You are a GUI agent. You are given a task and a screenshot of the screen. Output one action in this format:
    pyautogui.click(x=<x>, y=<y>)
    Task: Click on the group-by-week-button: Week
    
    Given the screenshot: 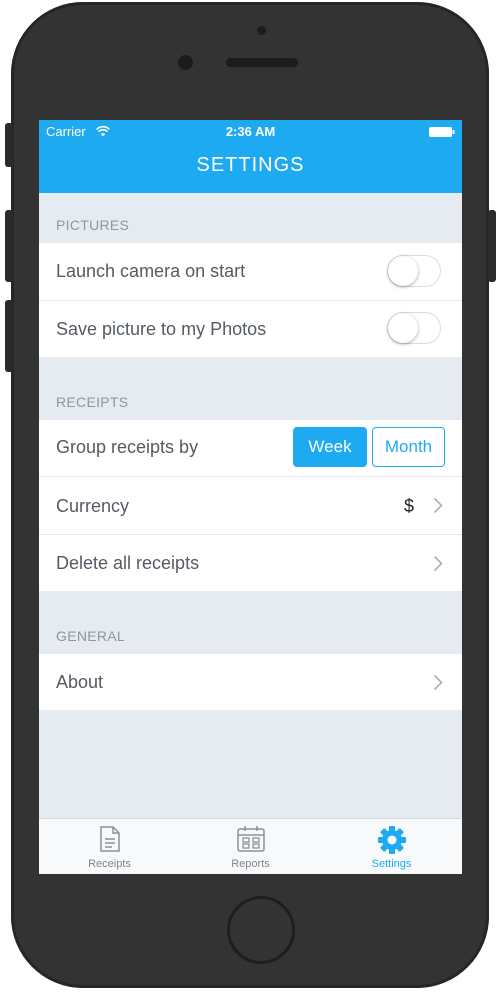 What is the action you would take?
    pyautogui.click(x=330, y=447)
    